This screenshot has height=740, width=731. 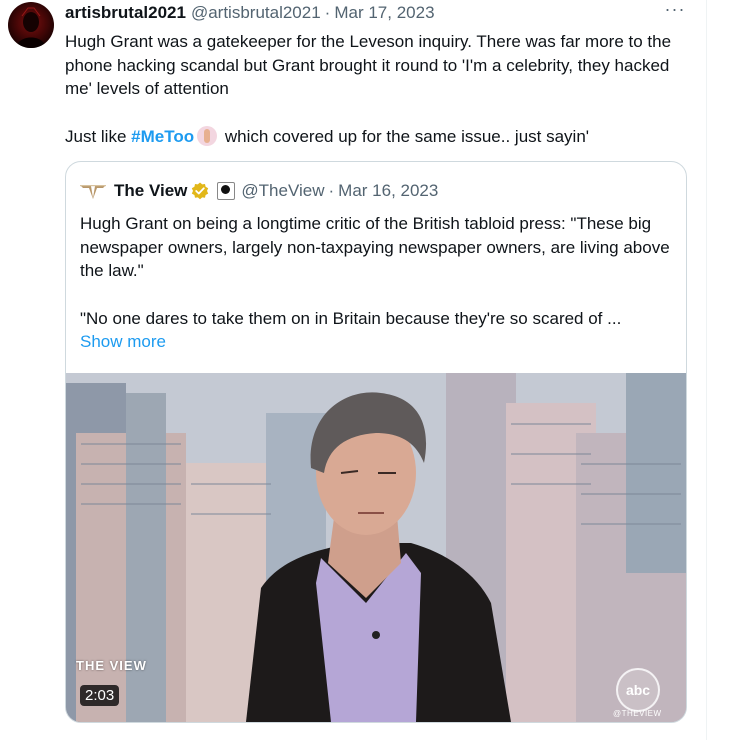 I want to click on hashtag-link: #MeToo, so click(x=162, y=136).